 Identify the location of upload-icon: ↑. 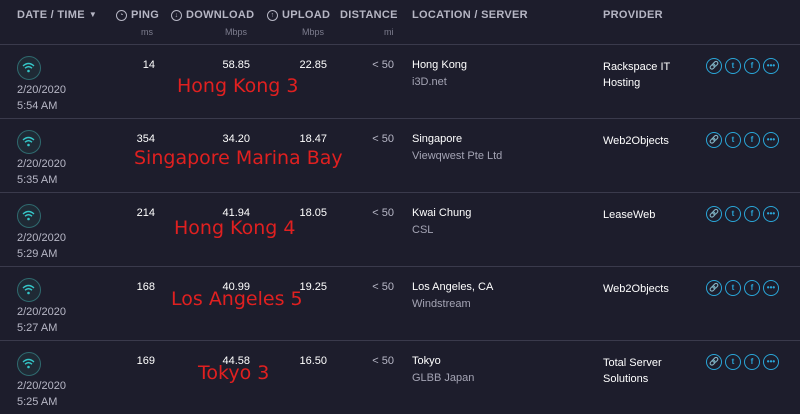
(272, 15).